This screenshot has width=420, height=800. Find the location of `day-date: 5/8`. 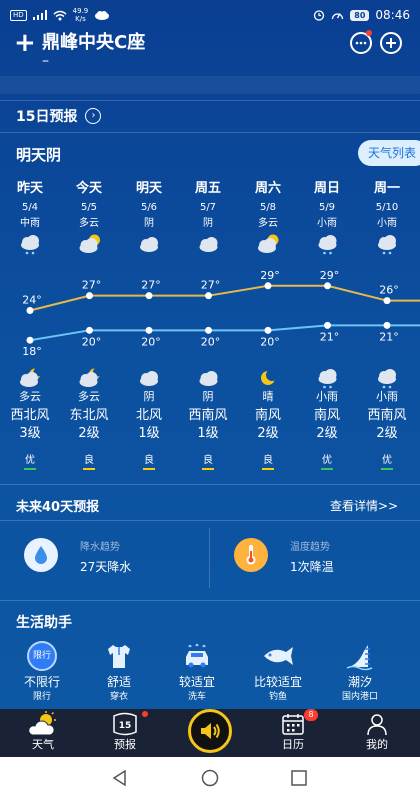

day-date: 5/8 is located at coordinates (268, 207).